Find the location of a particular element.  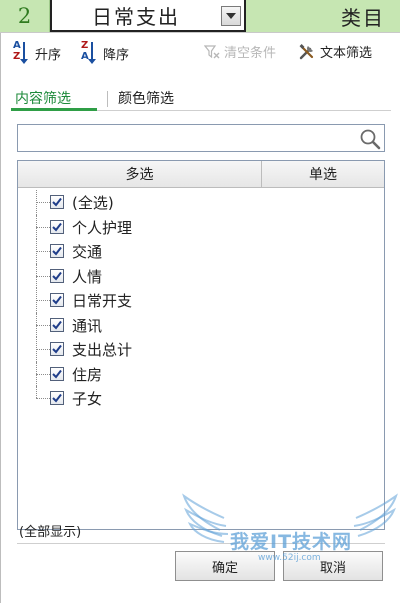

tab-color-filter: 颜色筛选 is located at coordinates (146, 98).